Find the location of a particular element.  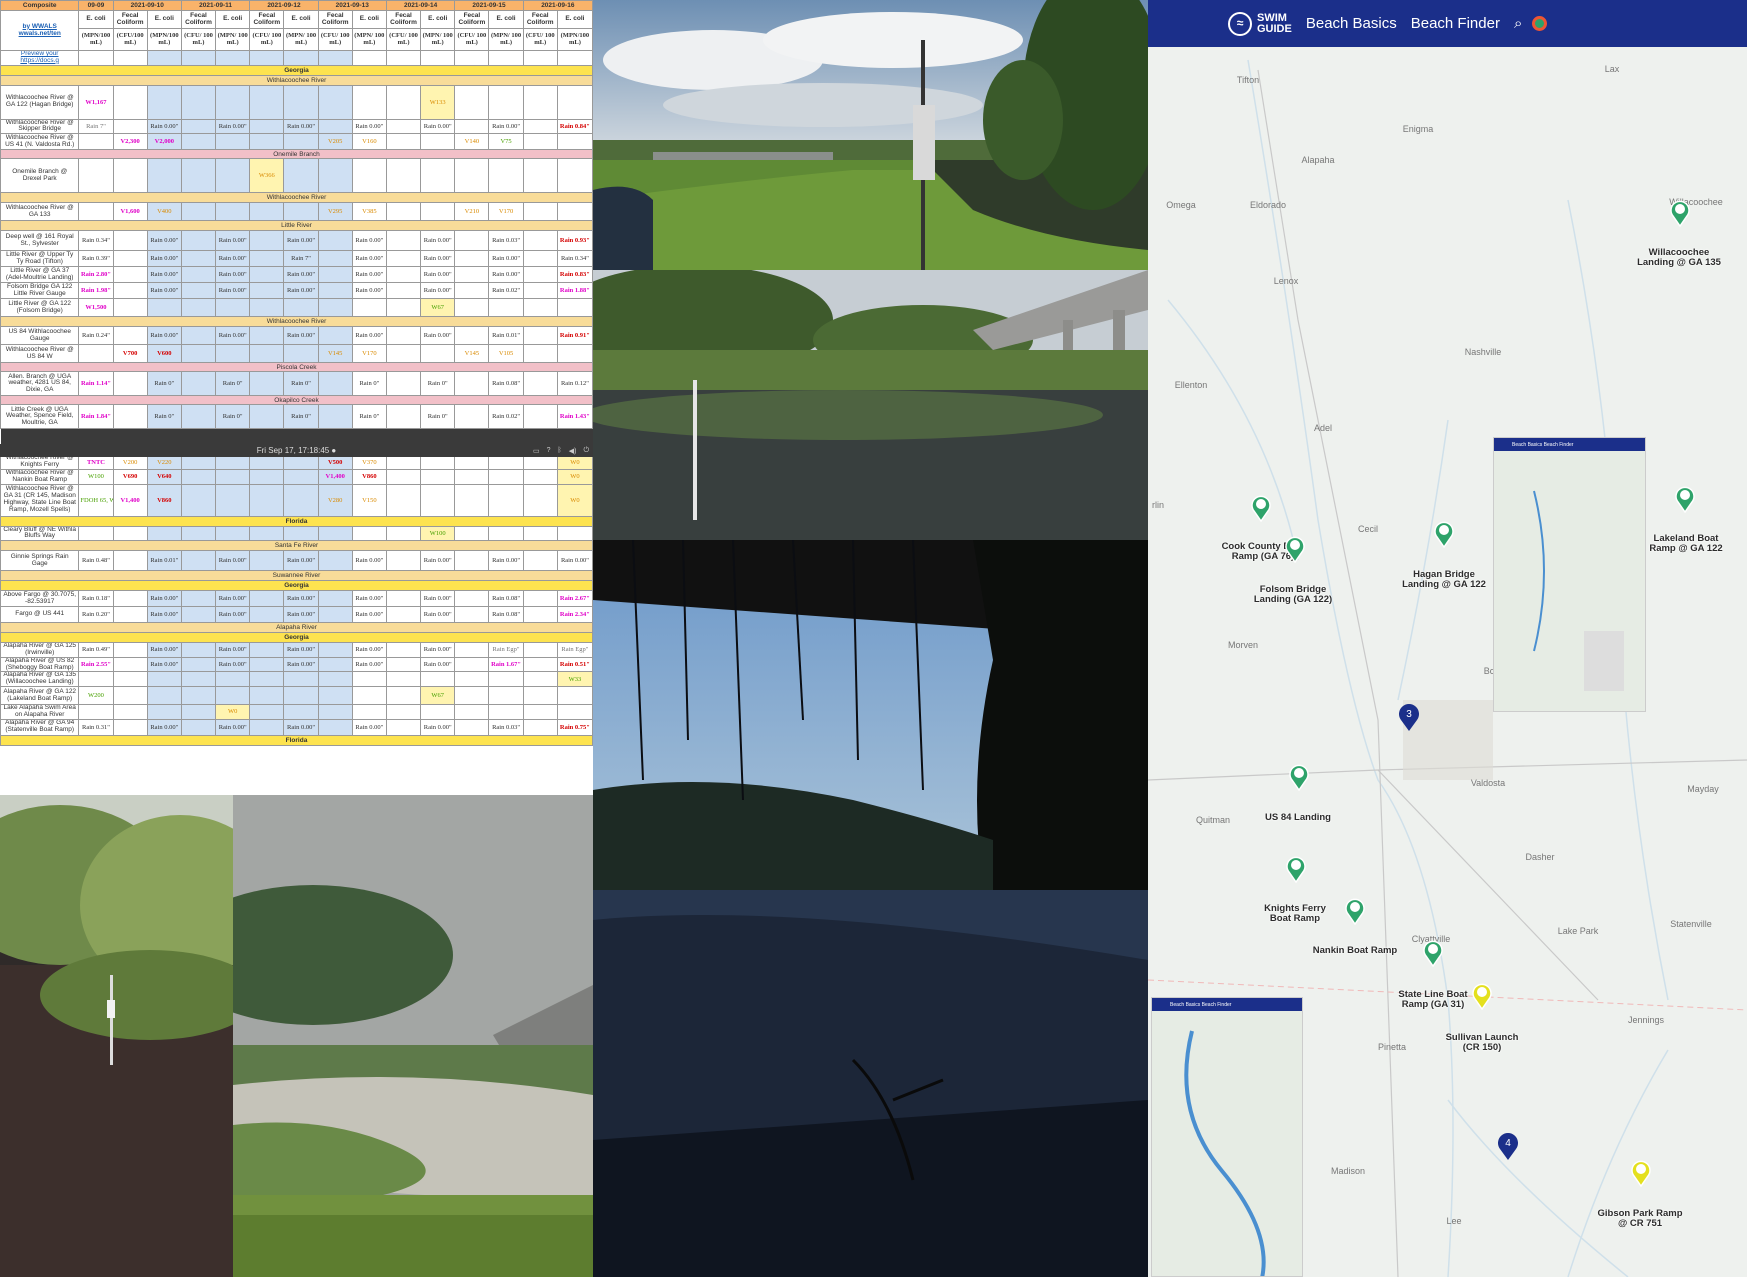

cluster-pin: 3 is located at coordinates (1409, 719).